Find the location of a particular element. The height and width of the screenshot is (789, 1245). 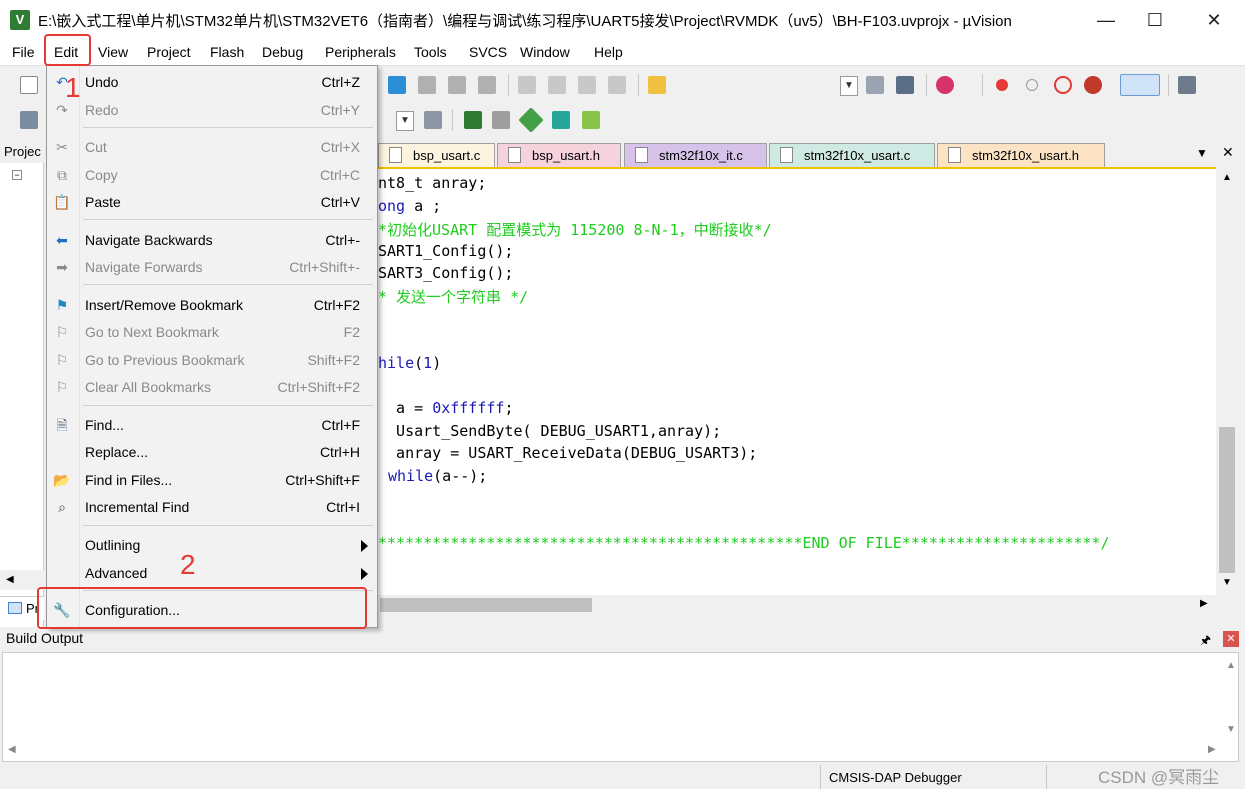

tab-stm32f10x-usart-h: stm32f10x_usart.h is located at coordinates (1021, 155).